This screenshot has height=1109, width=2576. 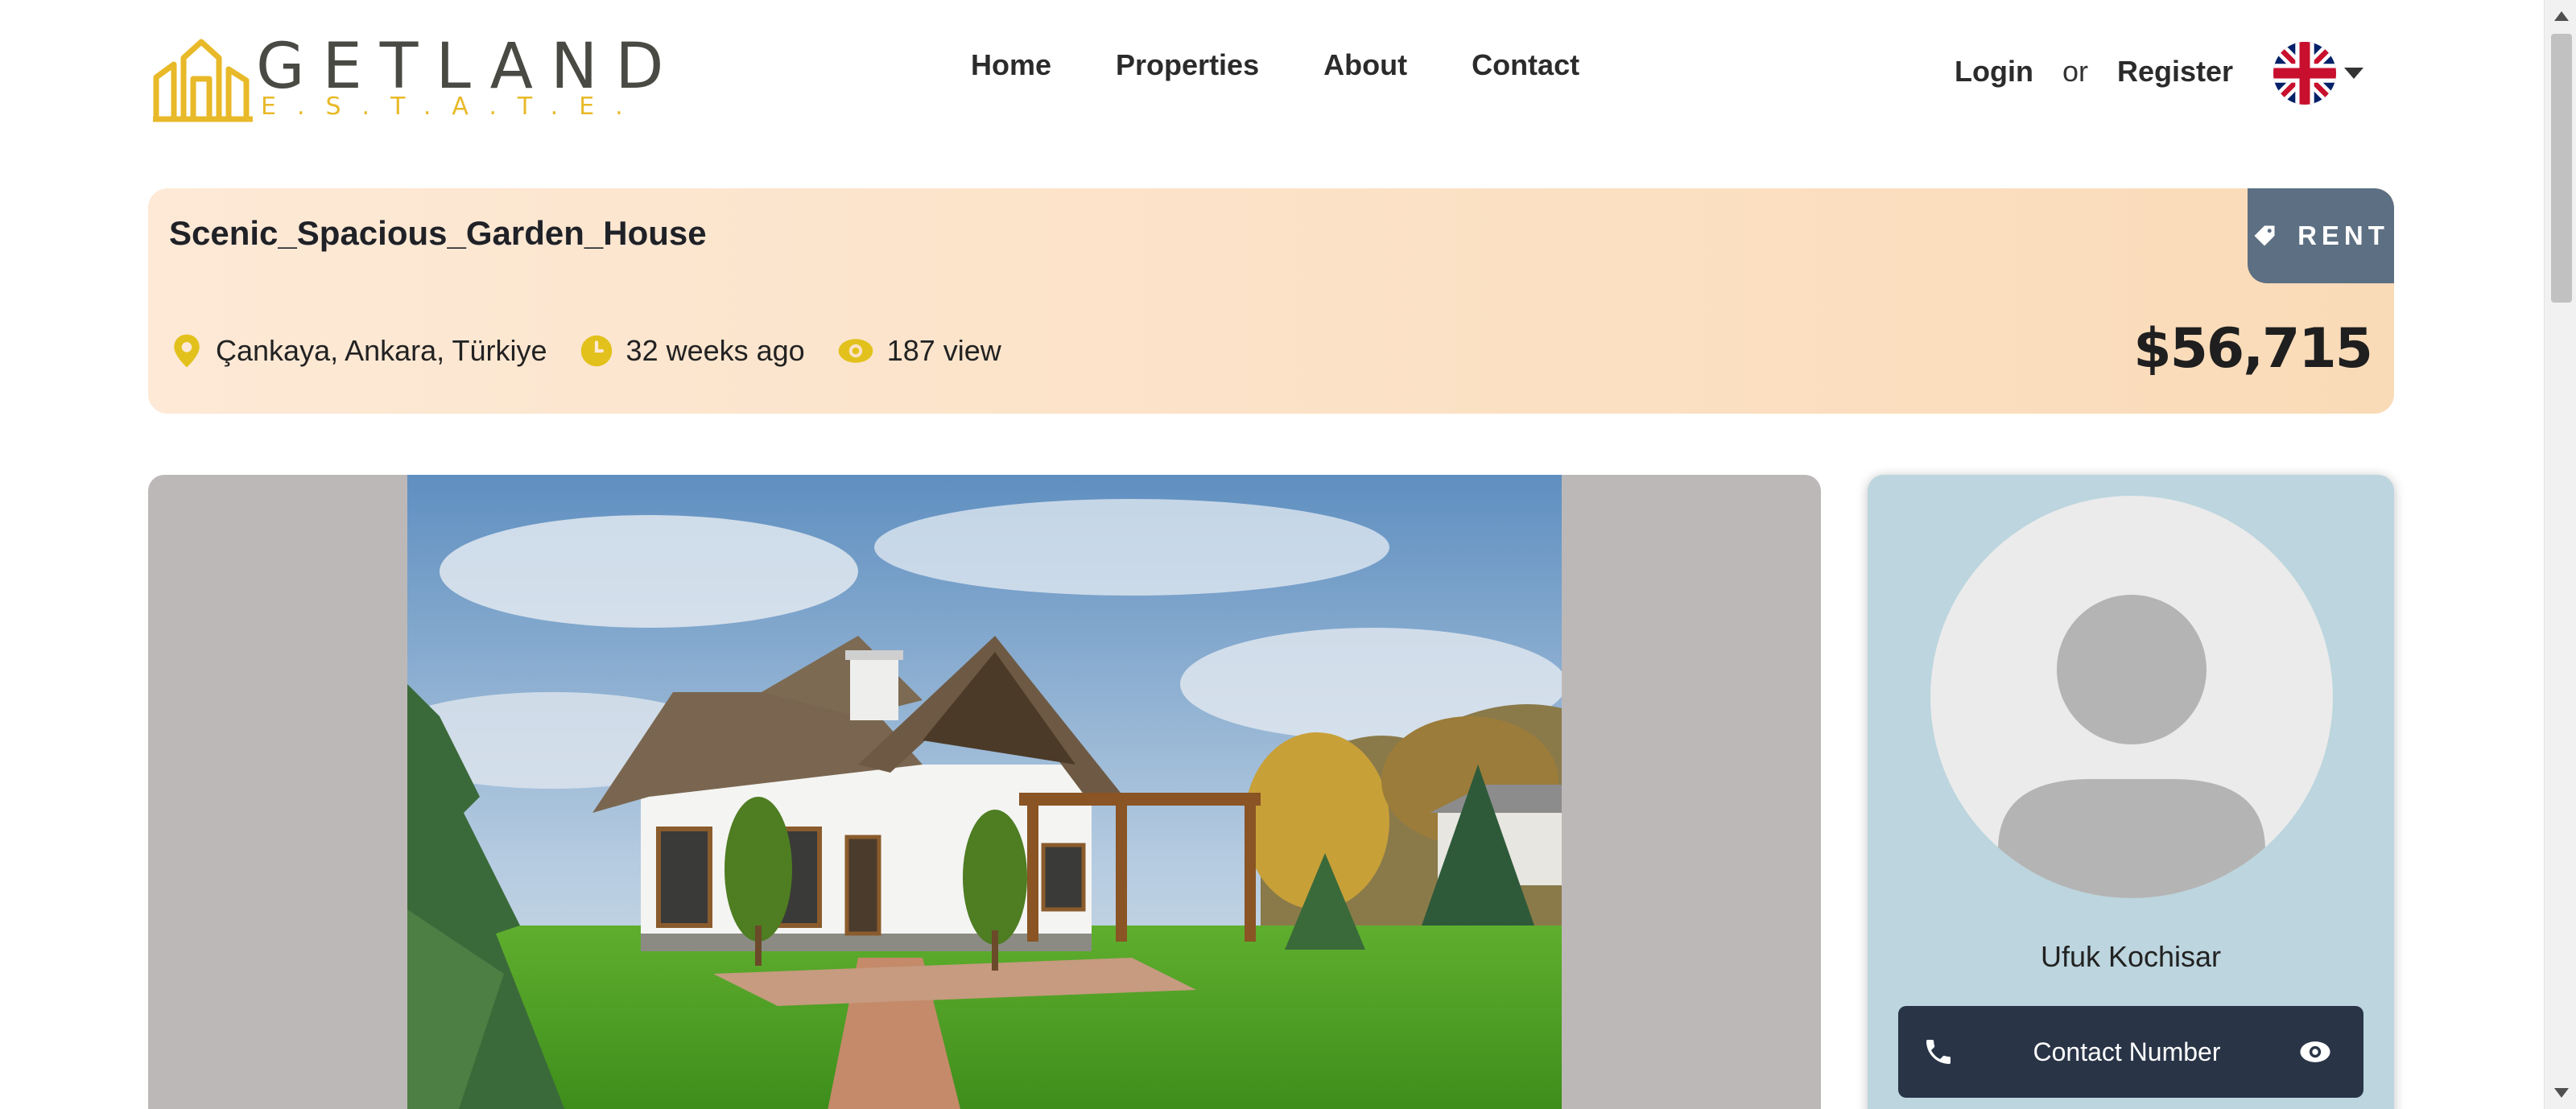 I want to click on location-meta: Çankaya, Ankara, Türkiye, so click(x=359, y=351).